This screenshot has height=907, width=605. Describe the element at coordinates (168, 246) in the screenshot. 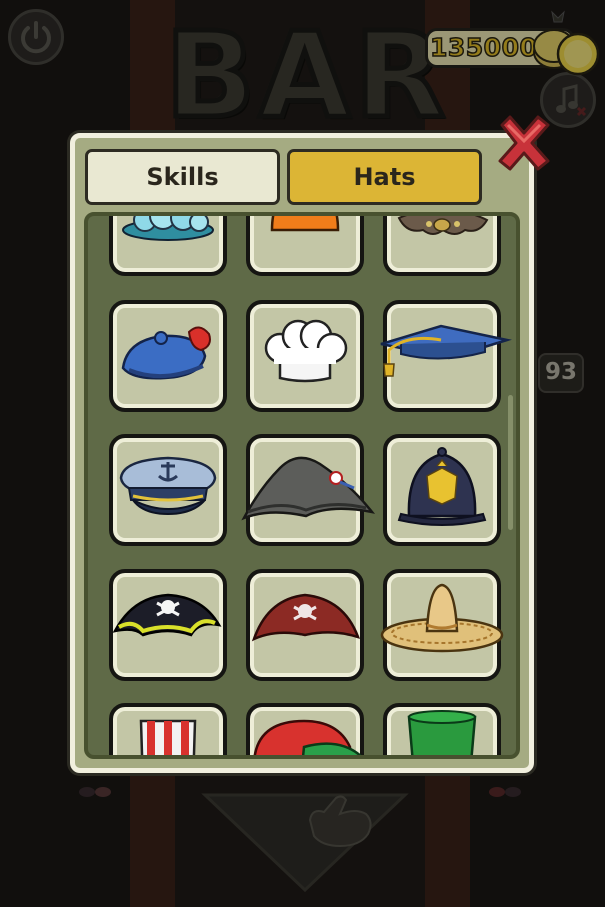

I see `hat-tile-bubble` at that location.